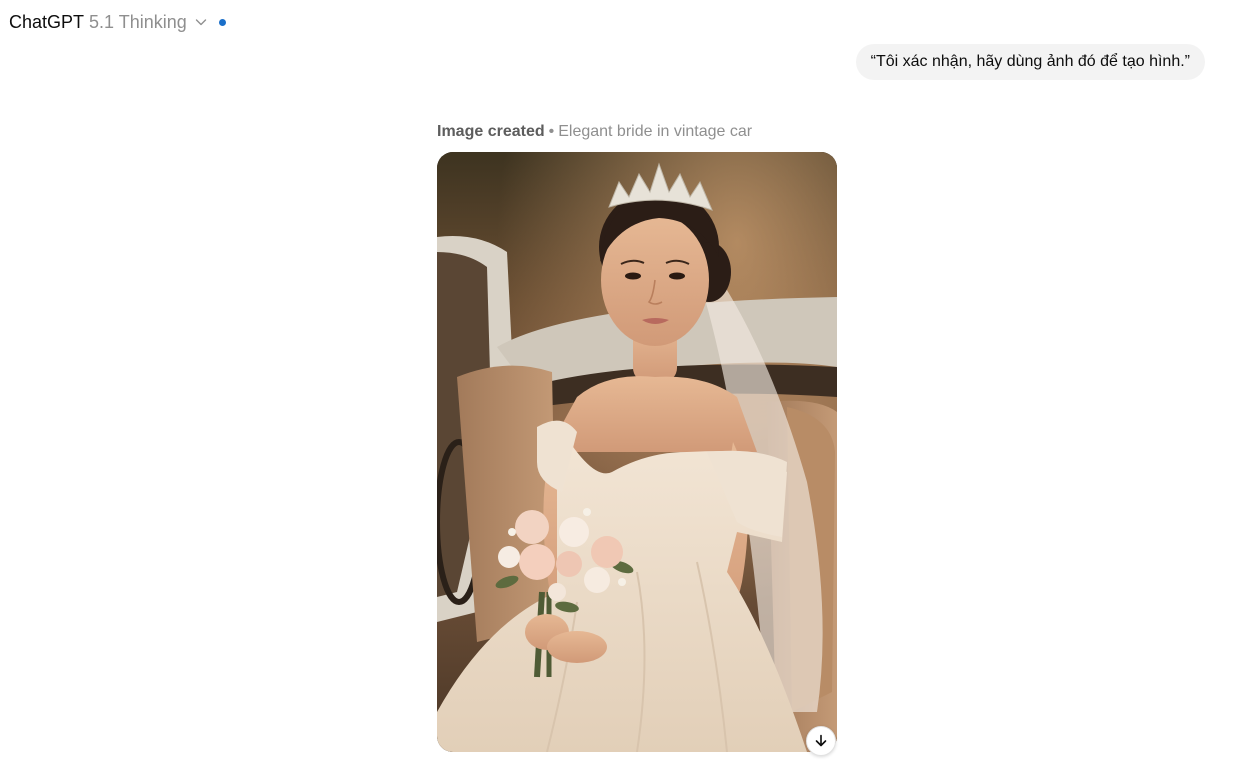 The height and width of the screenshot is (772, 1233). I want to click on image-status-label: Image created, so click(491, 131).